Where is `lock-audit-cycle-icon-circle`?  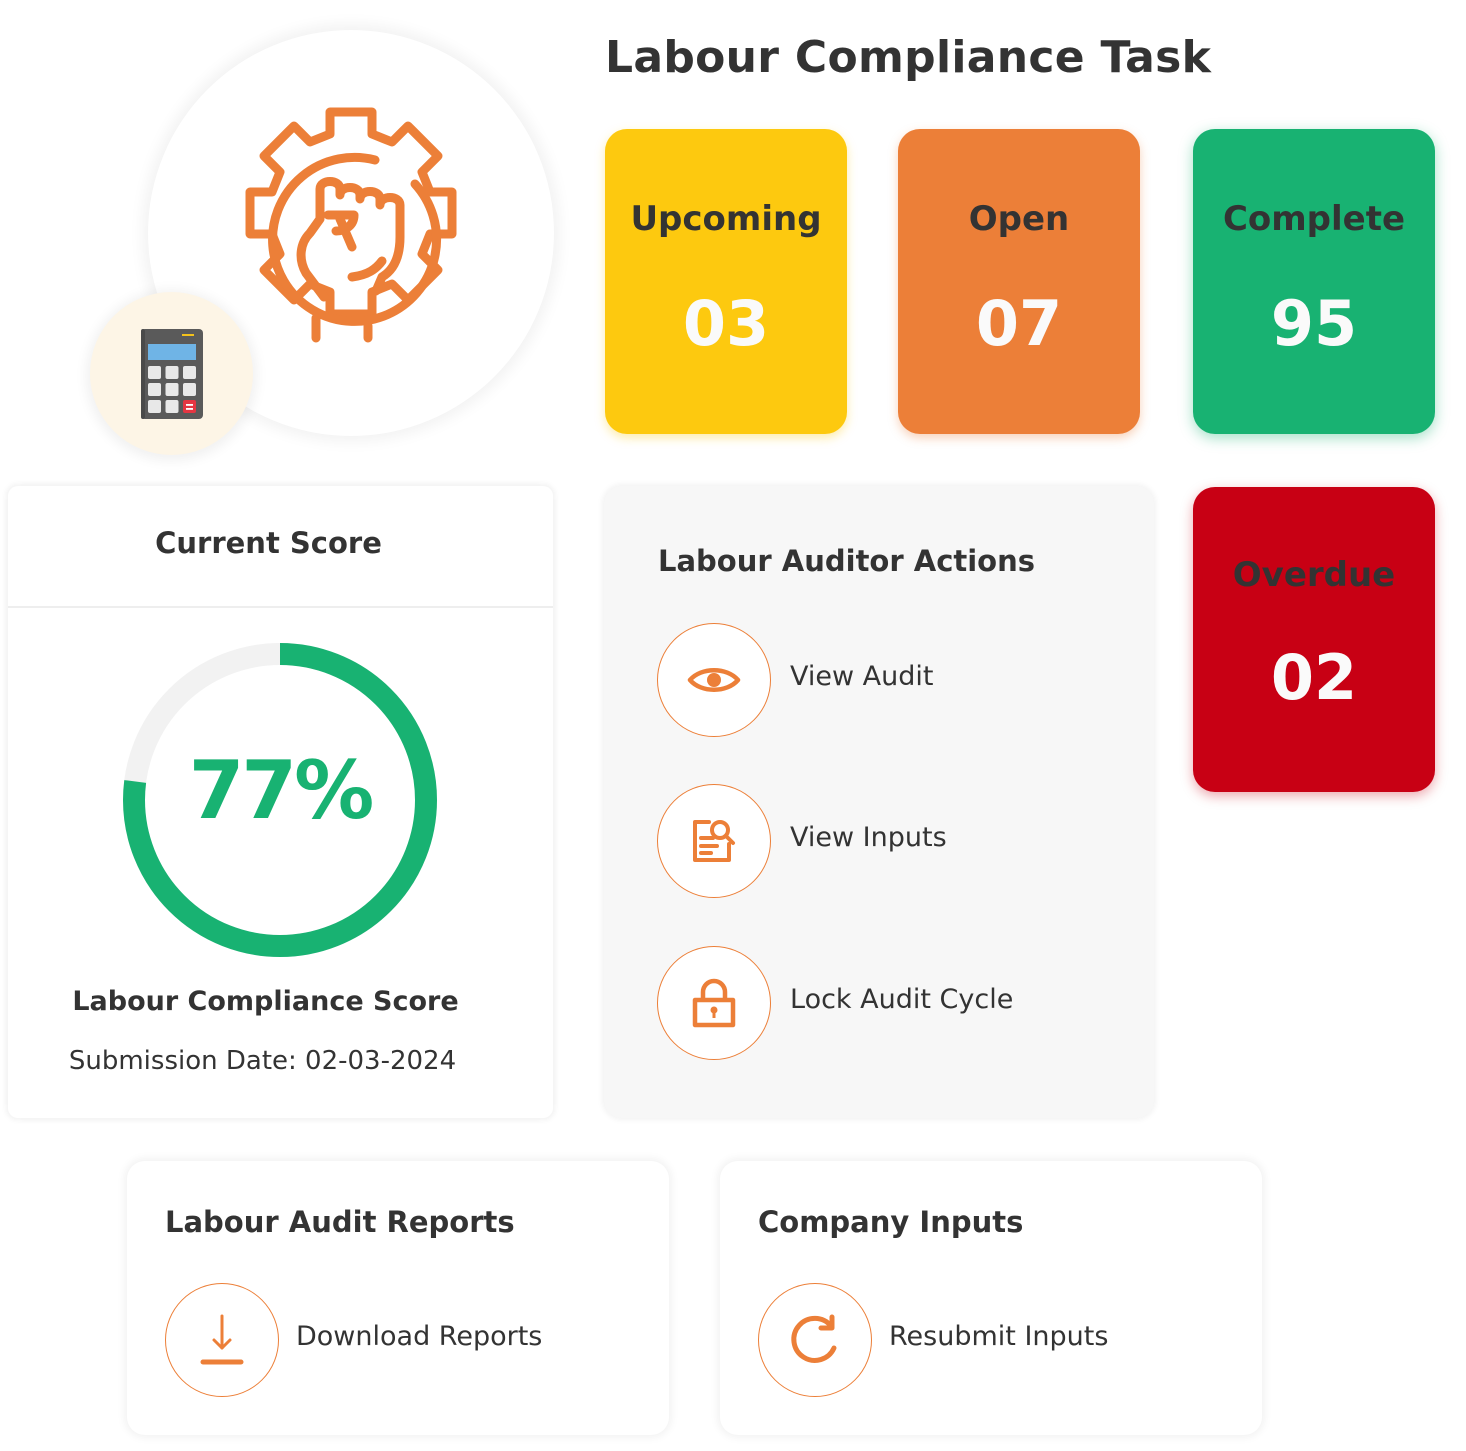
lock-audit-cycle-icon-circle is located at coordinates (714, 1003).